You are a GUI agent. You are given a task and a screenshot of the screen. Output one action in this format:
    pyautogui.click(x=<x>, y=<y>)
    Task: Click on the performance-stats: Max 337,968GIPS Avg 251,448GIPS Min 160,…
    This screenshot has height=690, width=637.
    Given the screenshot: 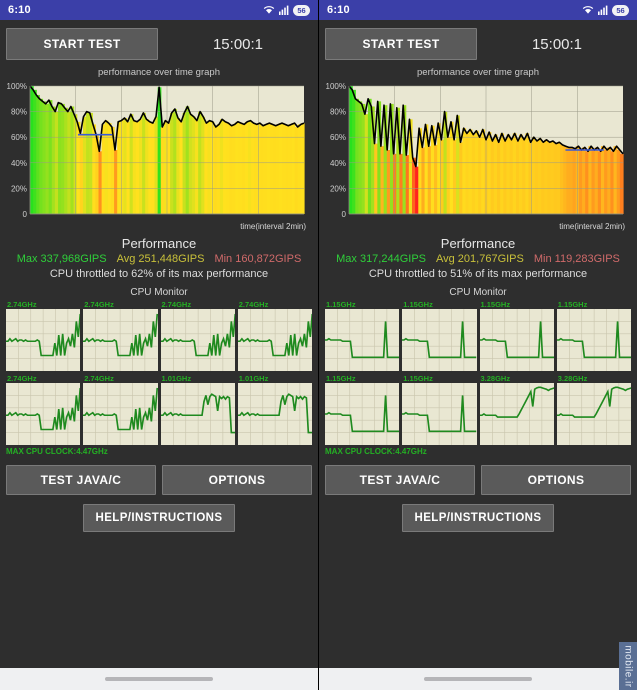 What is the action you would take?
    pyautogui.click(x=159, y=259)
    